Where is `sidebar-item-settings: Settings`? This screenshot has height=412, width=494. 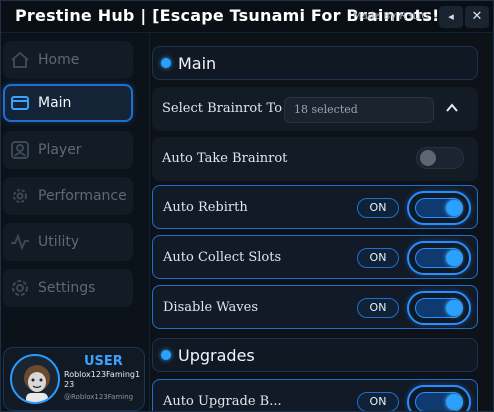 sidebar-item-settings: Settings is located at coordinates (68, 288).